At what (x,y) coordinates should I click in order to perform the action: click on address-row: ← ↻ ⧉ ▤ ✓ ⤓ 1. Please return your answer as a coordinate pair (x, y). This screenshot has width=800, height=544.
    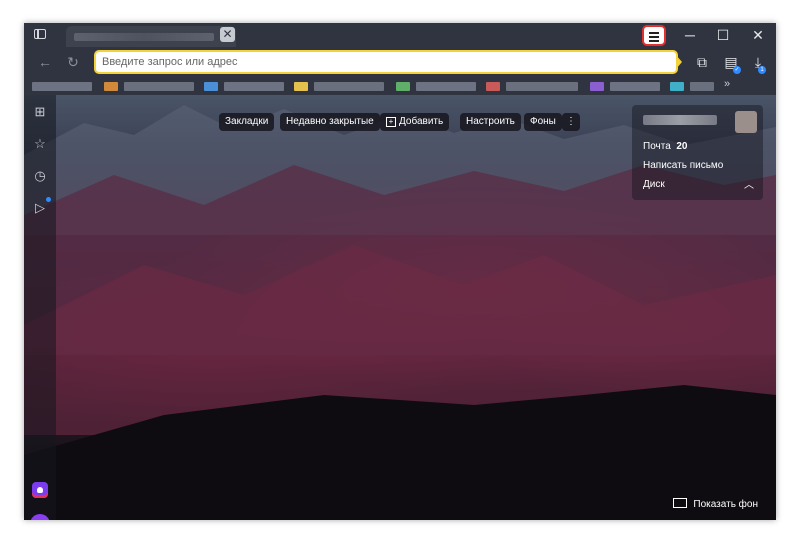
    Looking at the image, I should click on (400, 62).